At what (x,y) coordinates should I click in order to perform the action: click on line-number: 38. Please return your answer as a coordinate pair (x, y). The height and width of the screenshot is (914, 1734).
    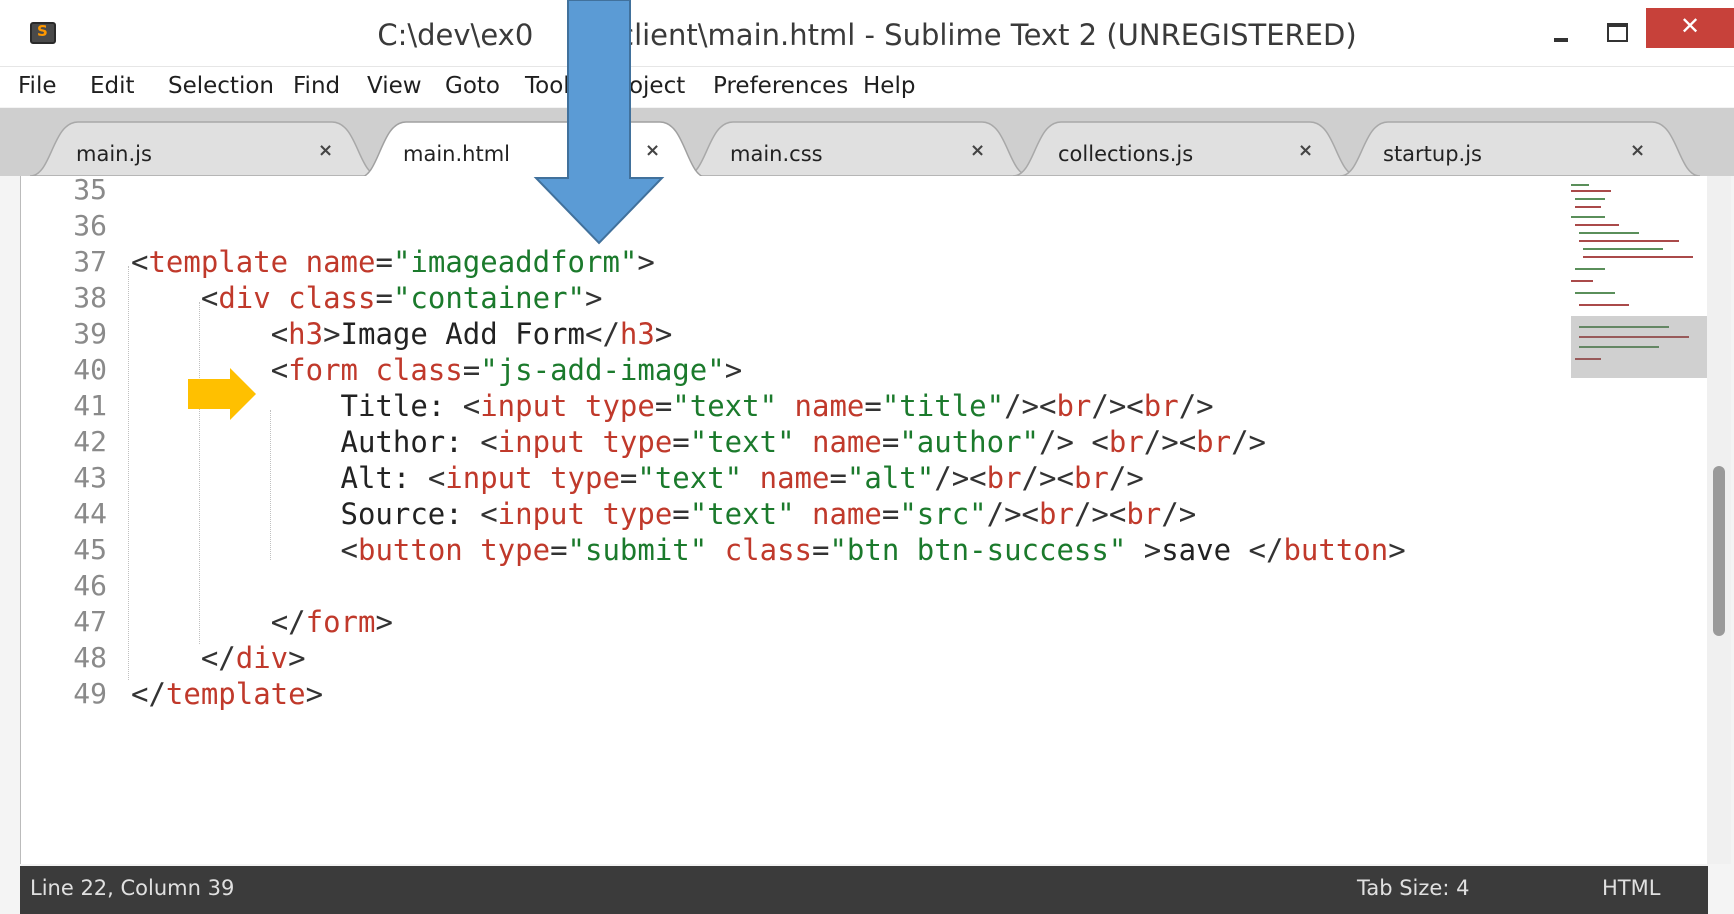
    Looking at the image, I should click on (90, 297).